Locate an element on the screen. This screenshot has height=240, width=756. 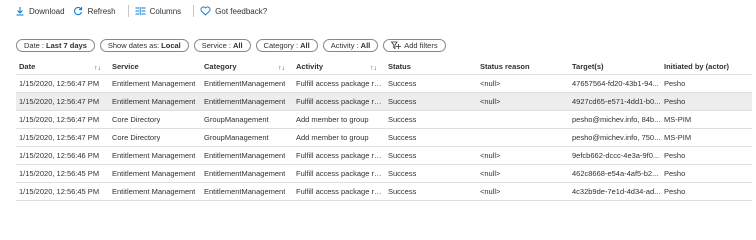
column-header-label: Status is located at coordinates (399, 66).